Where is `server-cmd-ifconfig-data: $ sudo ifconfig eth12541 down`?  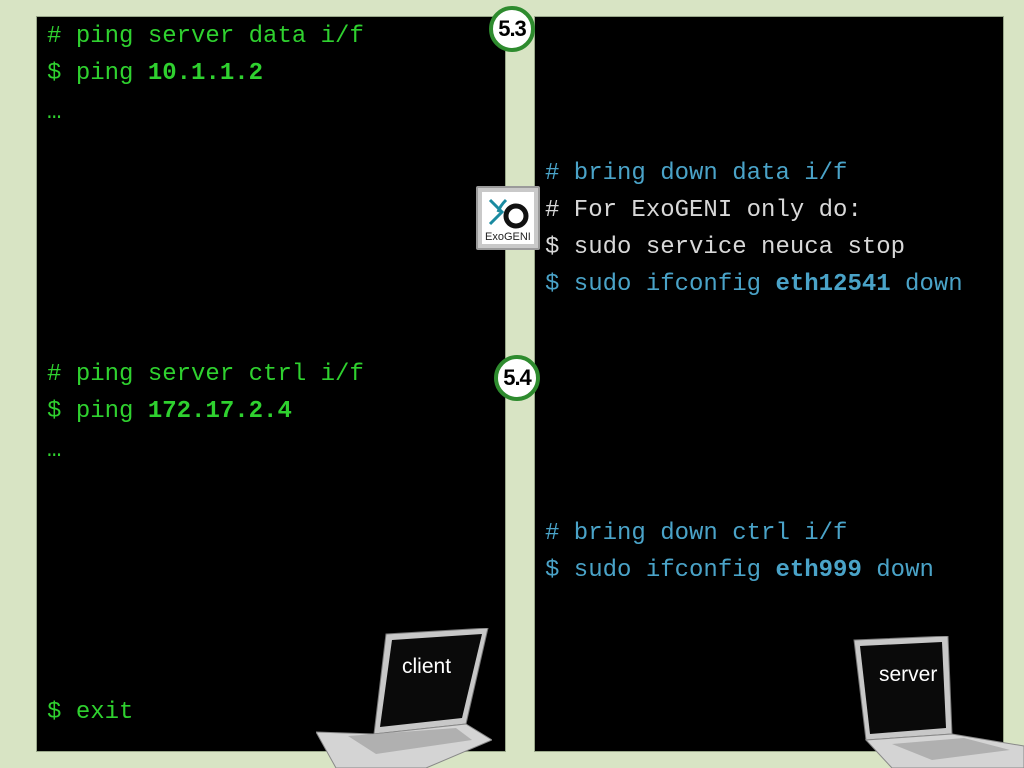 server-cmd-ifconfig-data: $ sudo ifconfig eth12541 down is located at coordinates (754, 284).